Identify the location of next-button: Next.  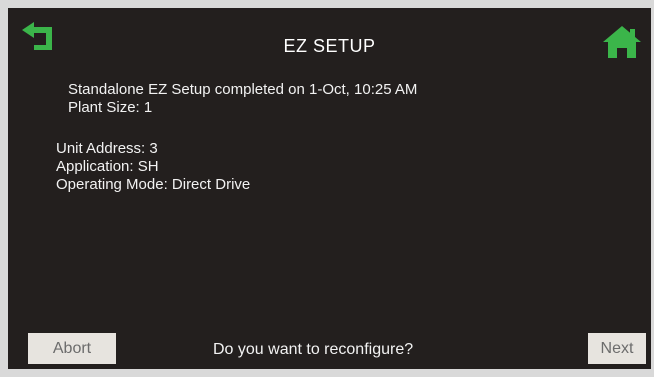
(617, 348).